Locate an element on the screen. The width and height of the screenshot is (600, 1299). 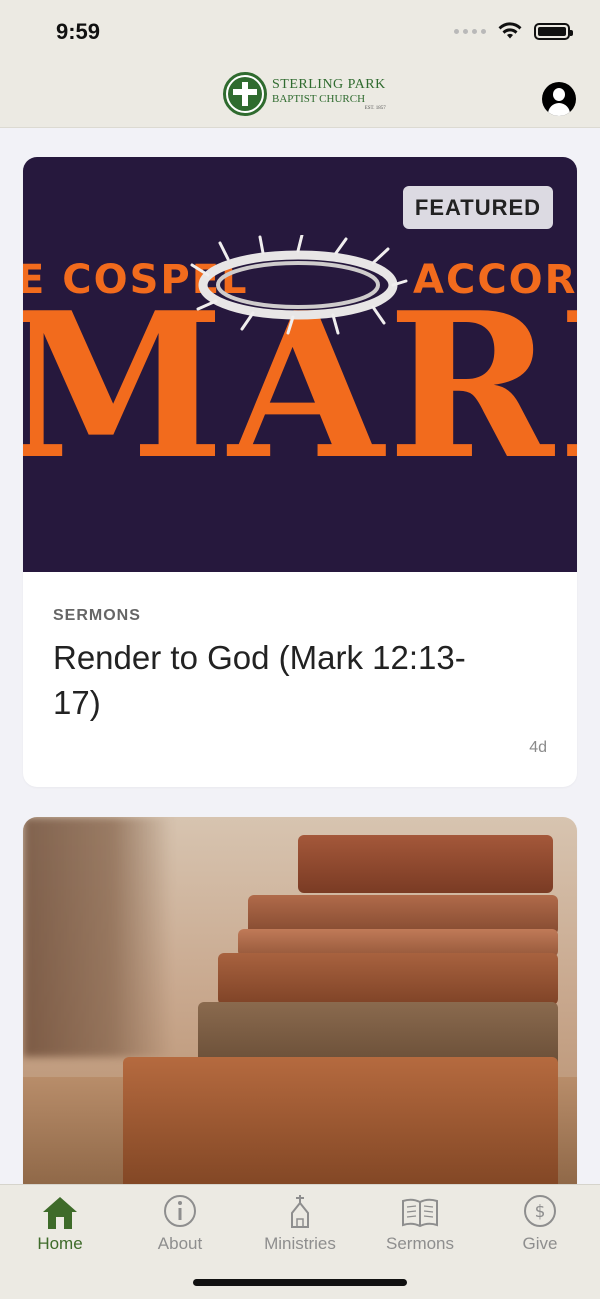
home-indicator is located at coordinates (300, 1282).